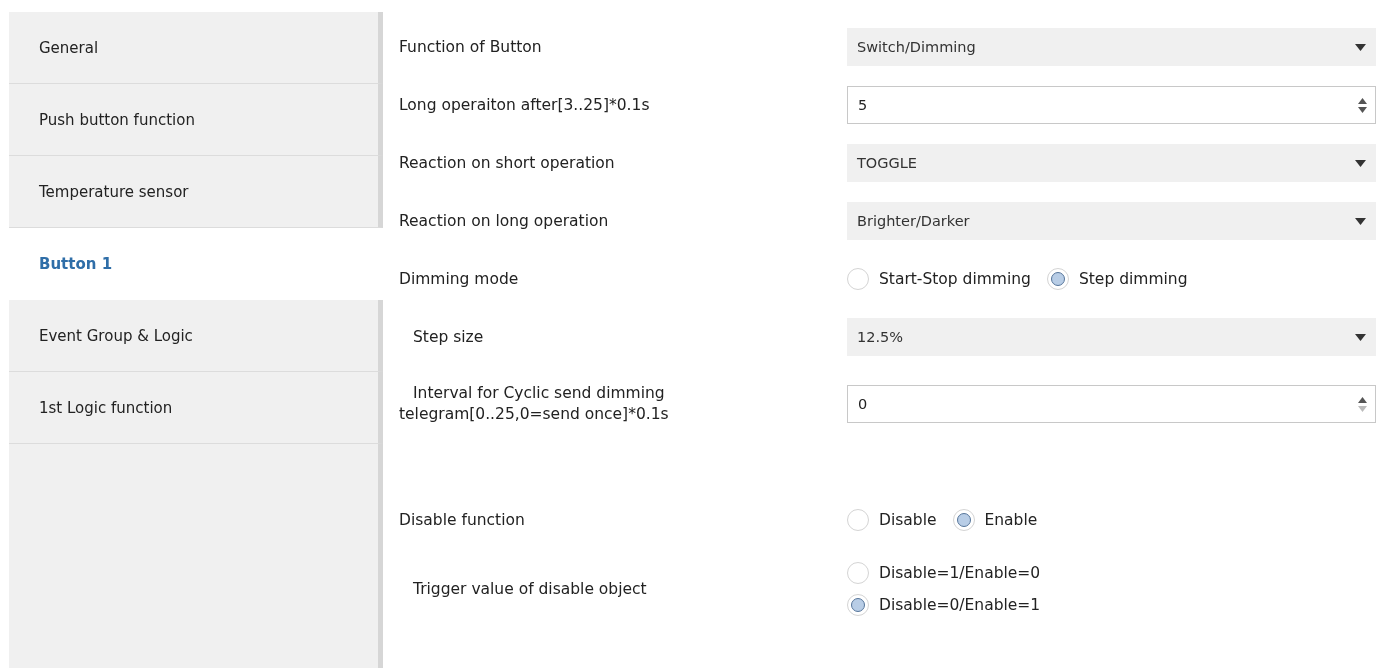 This screenshot has height=668, width=1376. Describe the element at coordinates (196, 192) in the screenshot. I see `sidebar-item: Temperature sensor` at that location.